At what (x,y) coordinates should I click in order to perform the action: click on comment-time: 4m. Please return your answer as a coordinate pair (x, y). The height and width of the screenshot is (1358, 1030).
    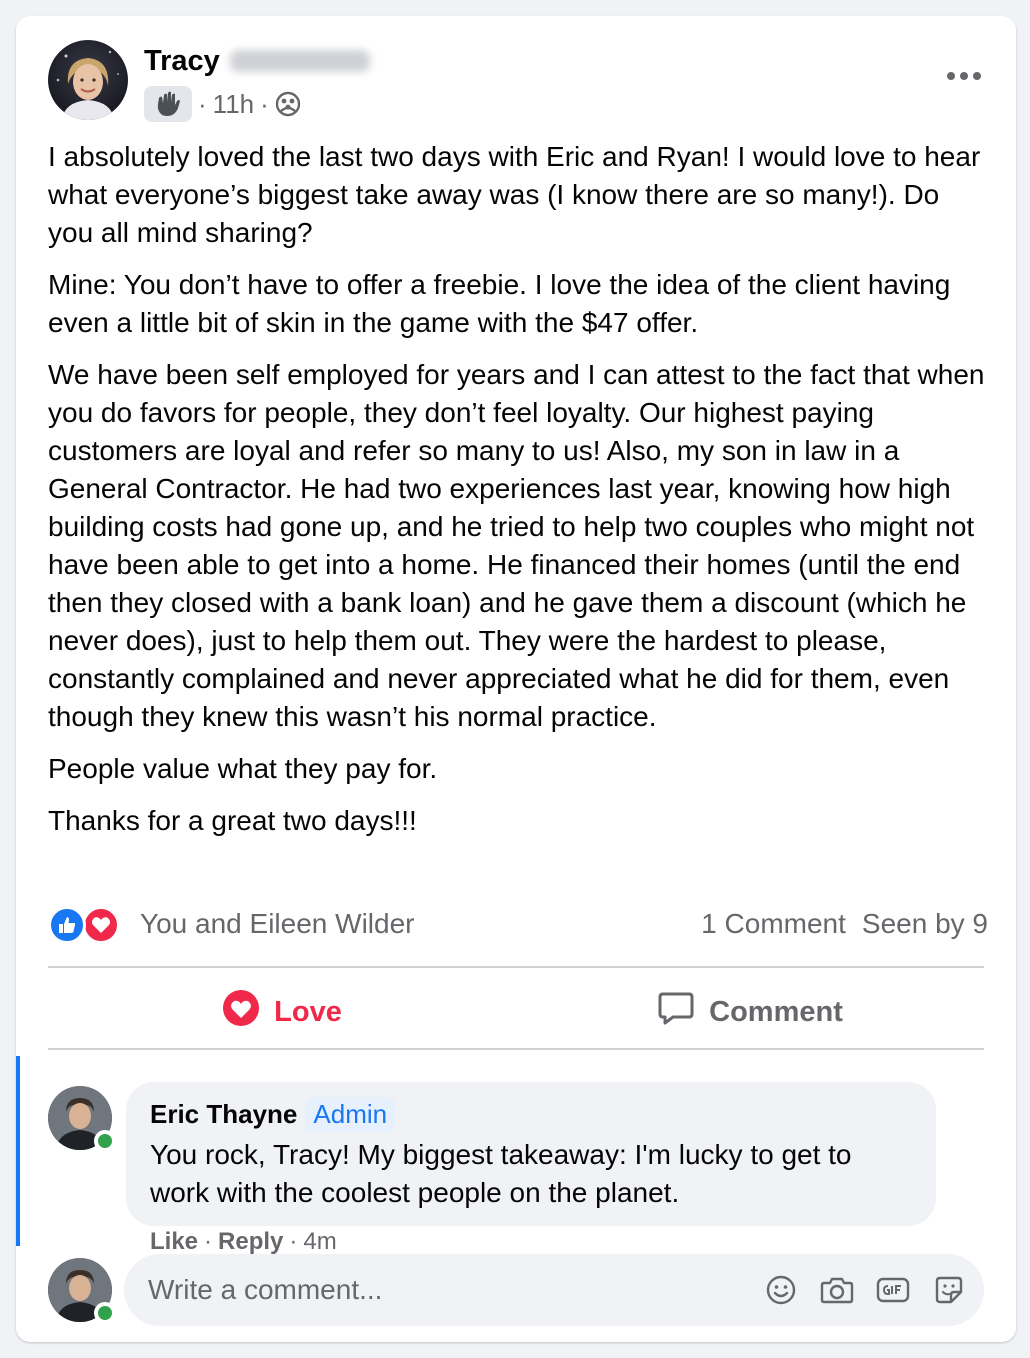
    Looking at the image, I should click on (319, 1242).